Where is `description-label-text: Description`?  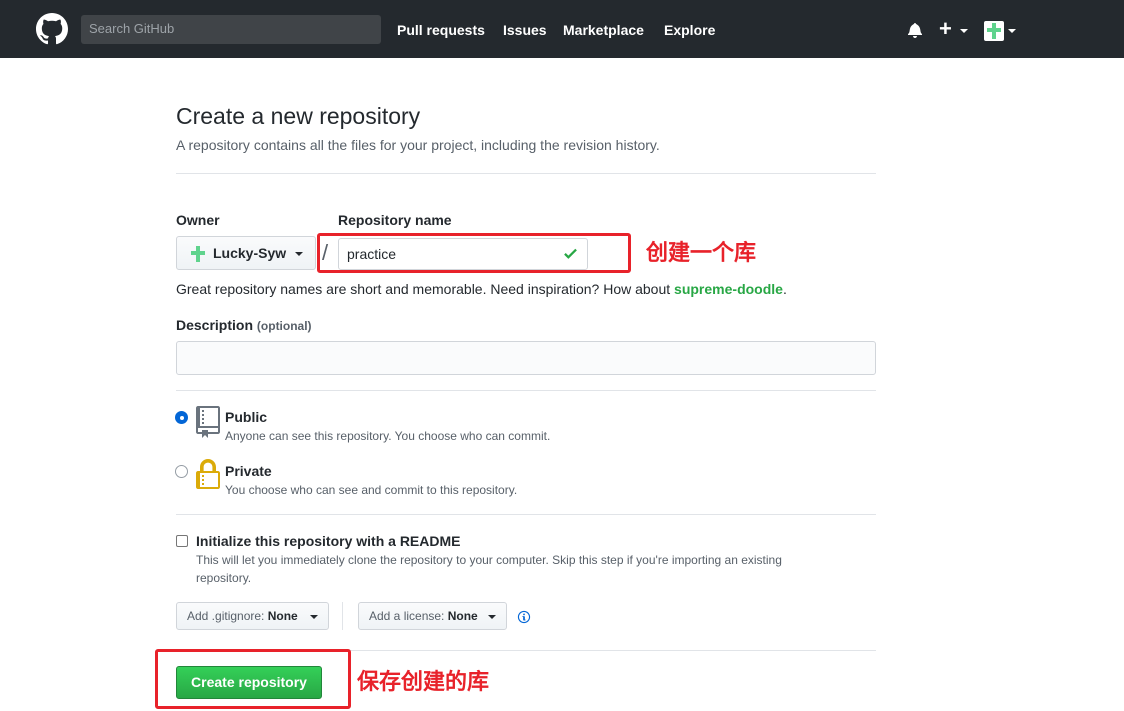
description-label-text: Description is located at coordinates (215, 325).